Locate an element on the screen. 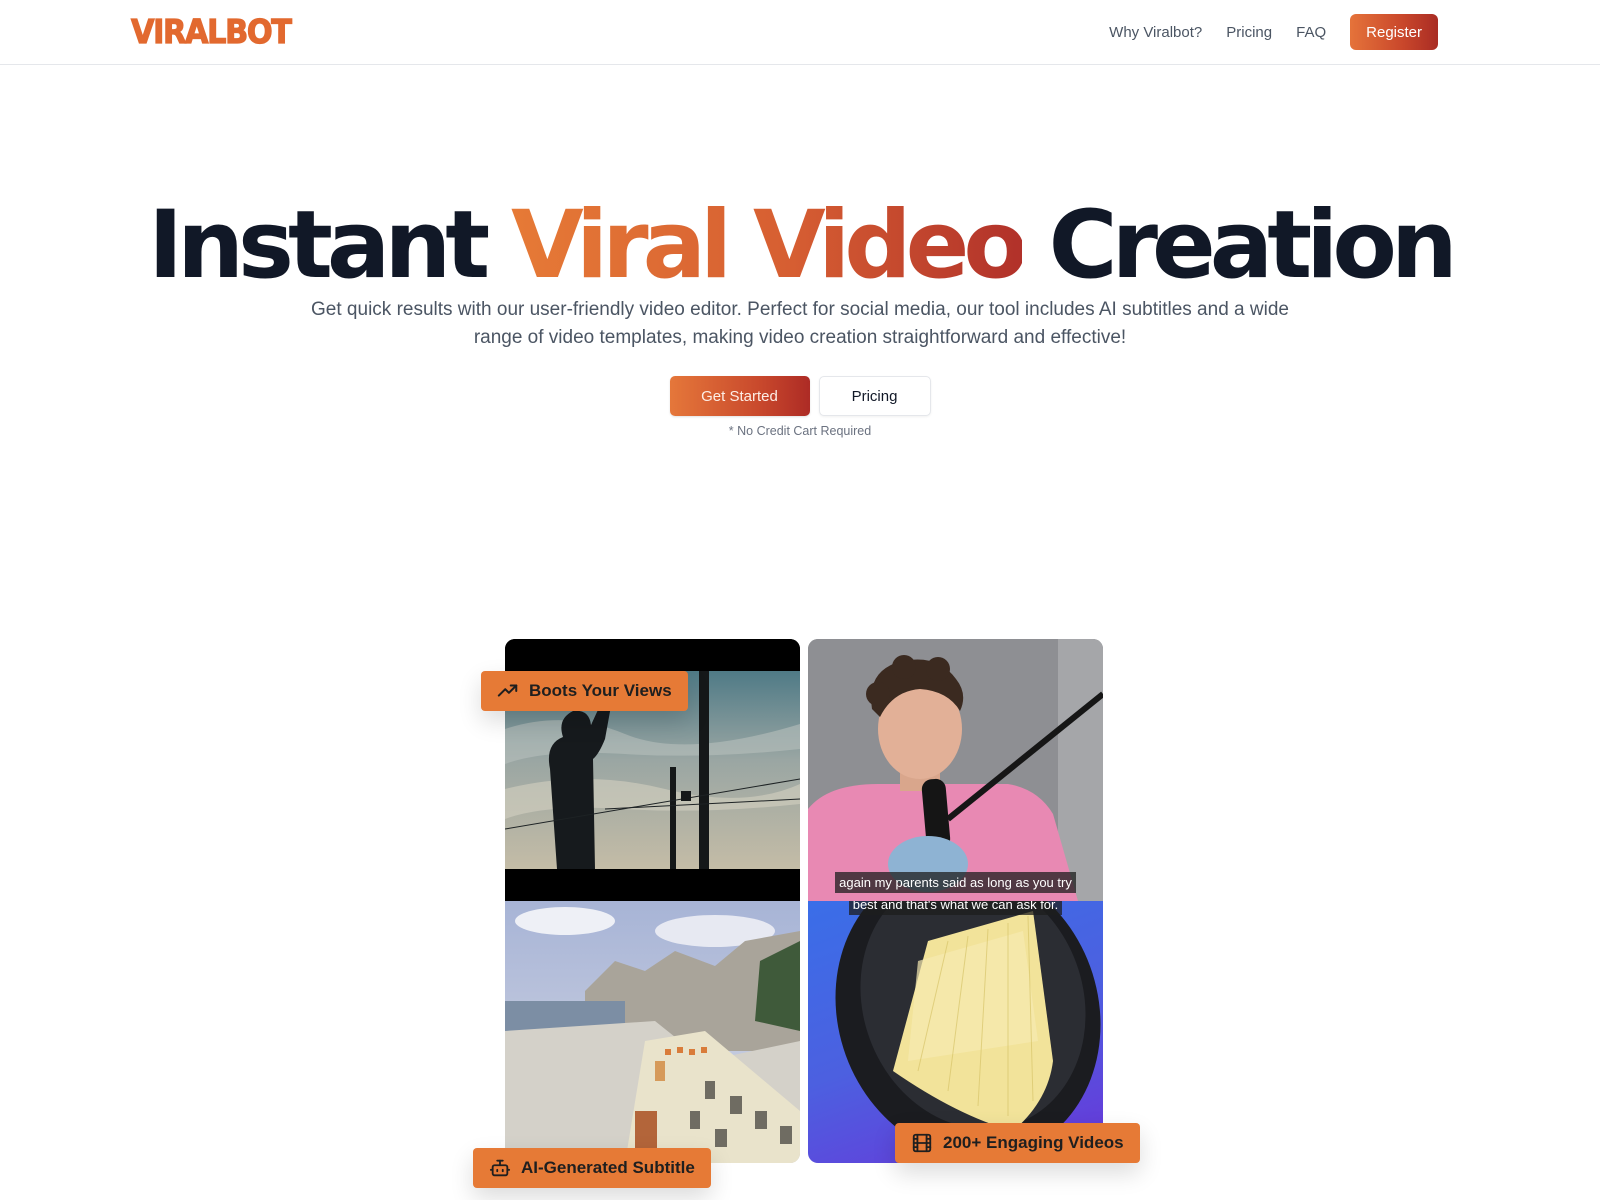 Image resolution: width=1600 pixels, height=1200 pixels. subtitle-caption-line2: best and that's what we can ask for. is located at coordinates (955, 908).